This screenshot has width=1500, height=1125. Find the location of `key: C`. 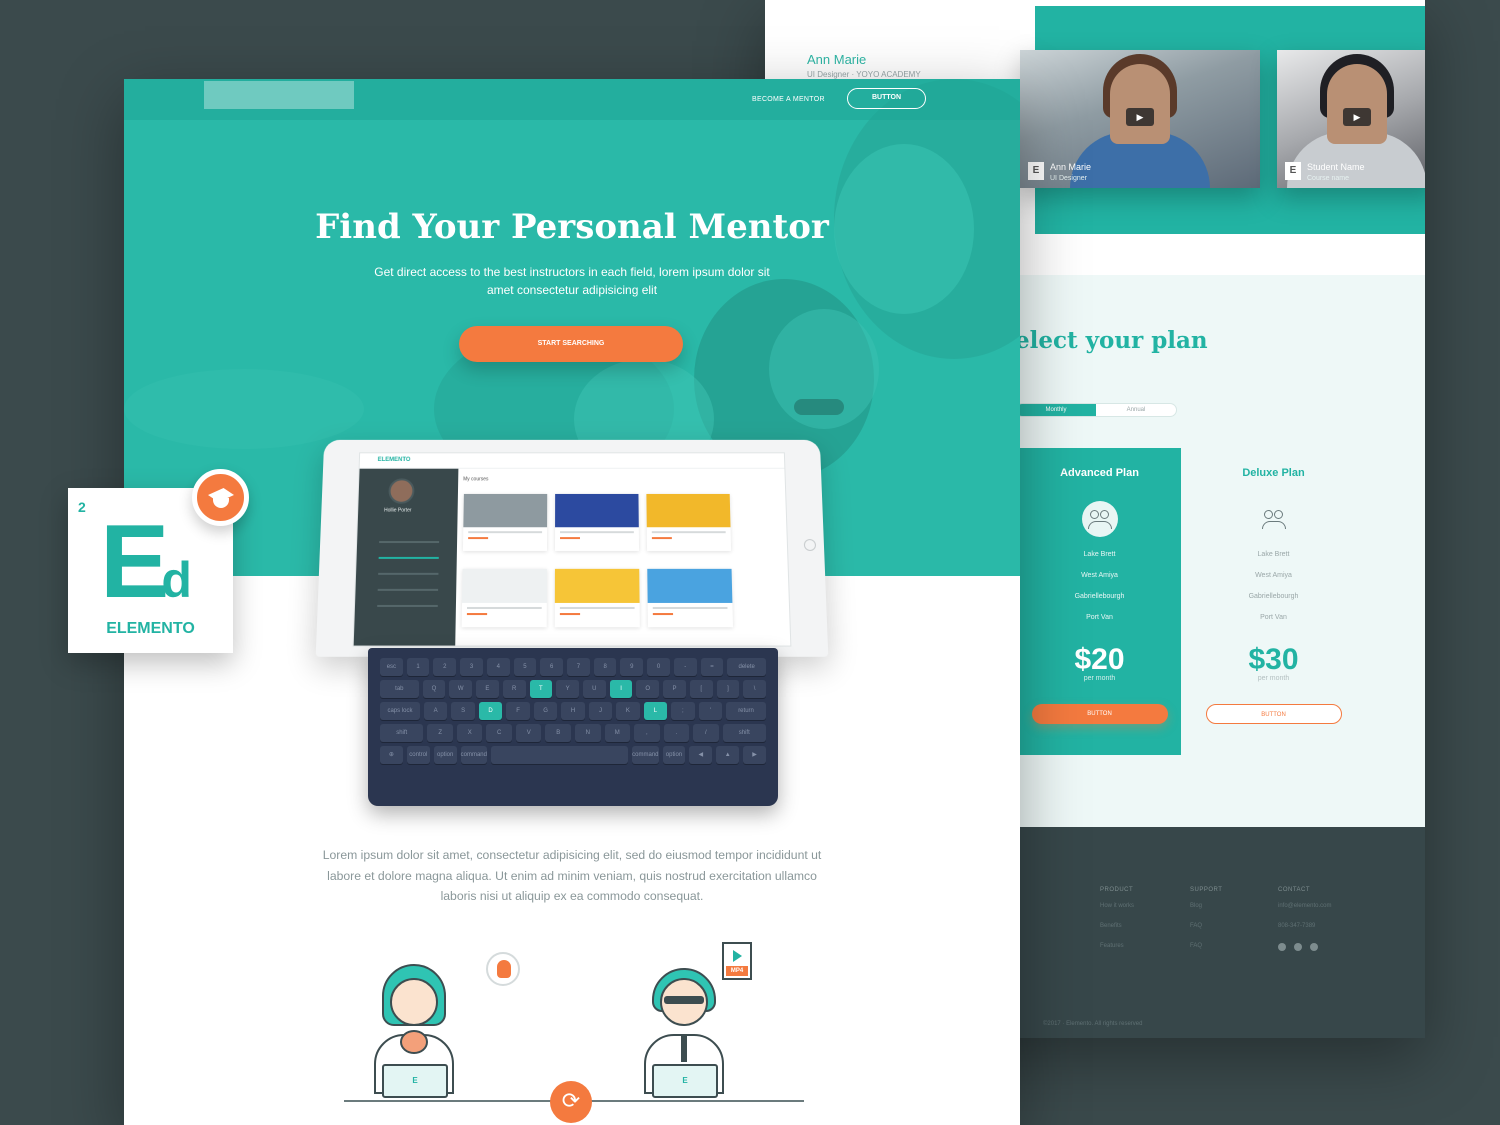

key: C is located at coordinates (499, 733).